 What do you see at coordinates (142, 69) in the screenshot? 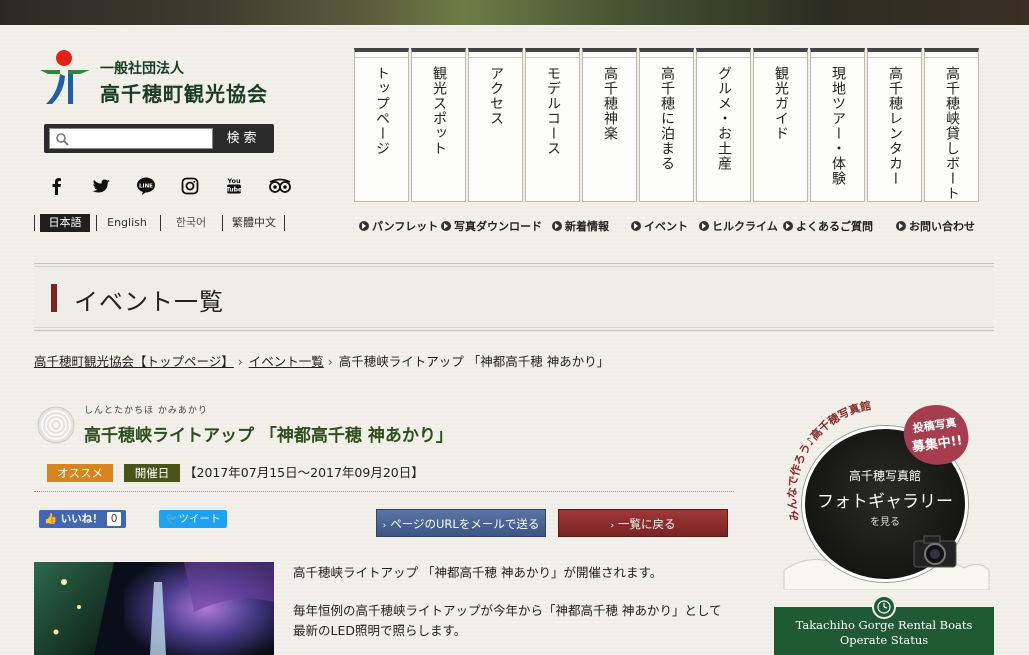
I see `org-type: 一般社団法人` at bounding box center [142, 69].